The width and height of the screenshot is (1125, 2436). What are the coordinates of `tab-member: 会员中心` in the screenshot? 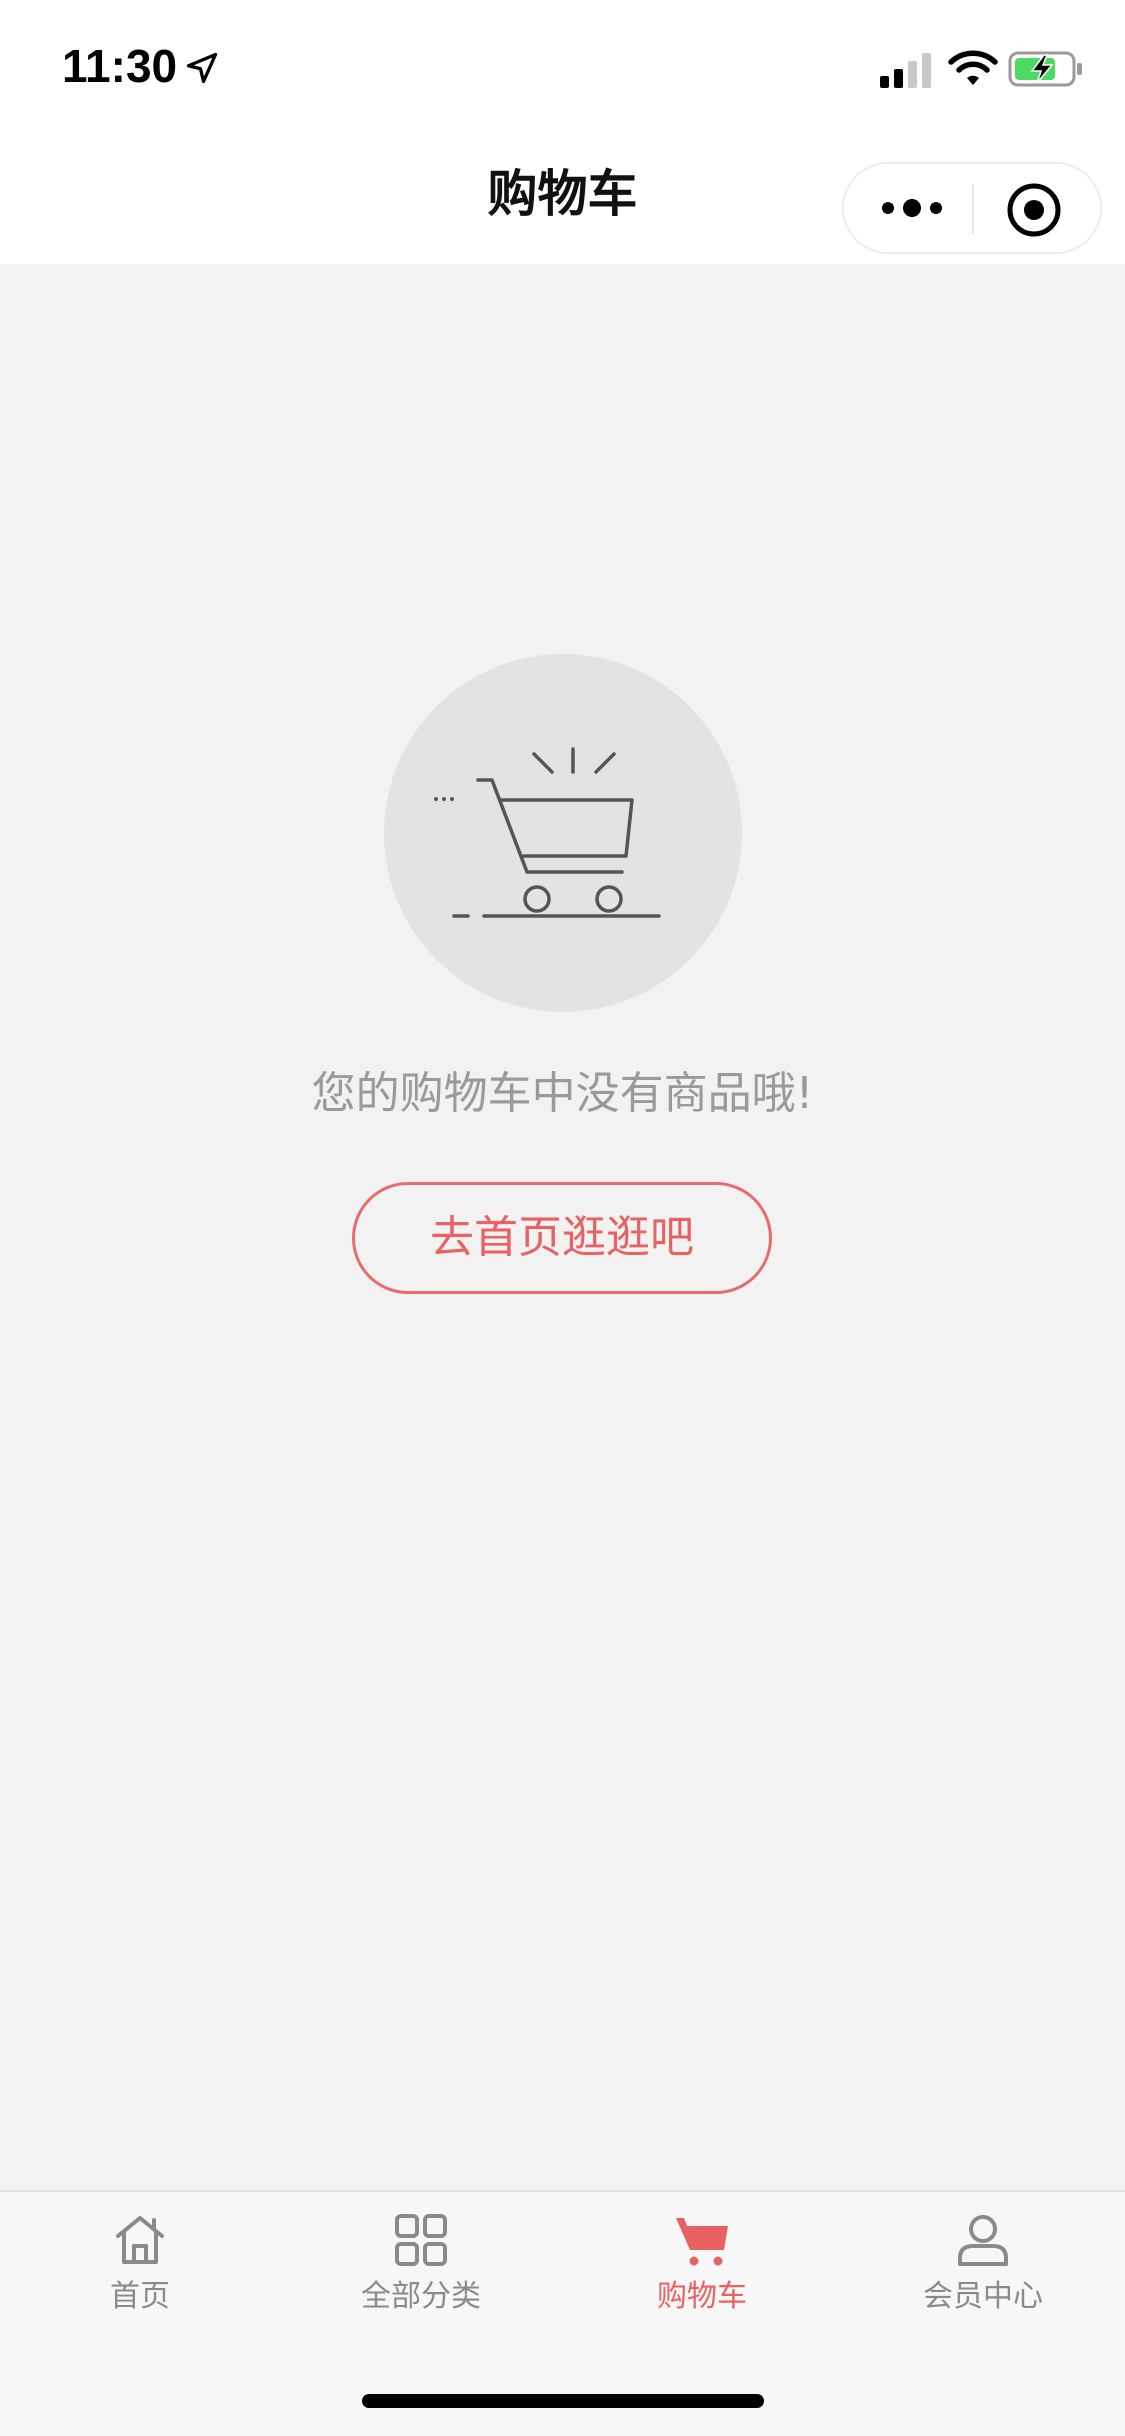 It's located at (983, 2266).